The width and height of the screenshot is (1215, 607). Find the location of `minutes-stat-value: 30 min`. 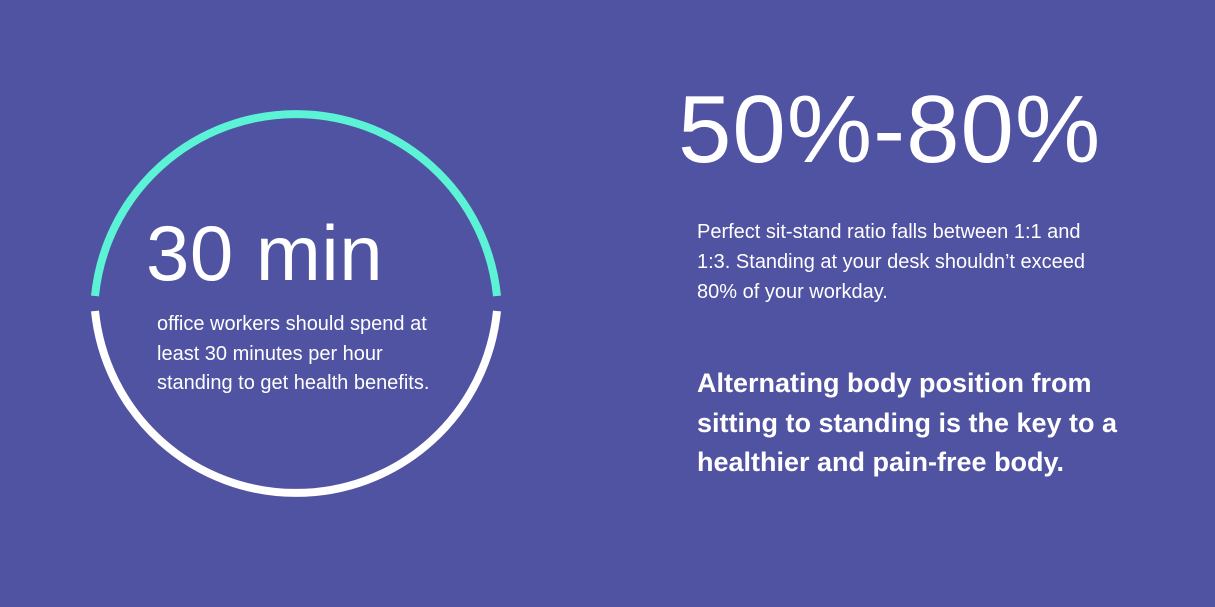

minutes-stat-value: 30 min is located at coordinates (265, 253).